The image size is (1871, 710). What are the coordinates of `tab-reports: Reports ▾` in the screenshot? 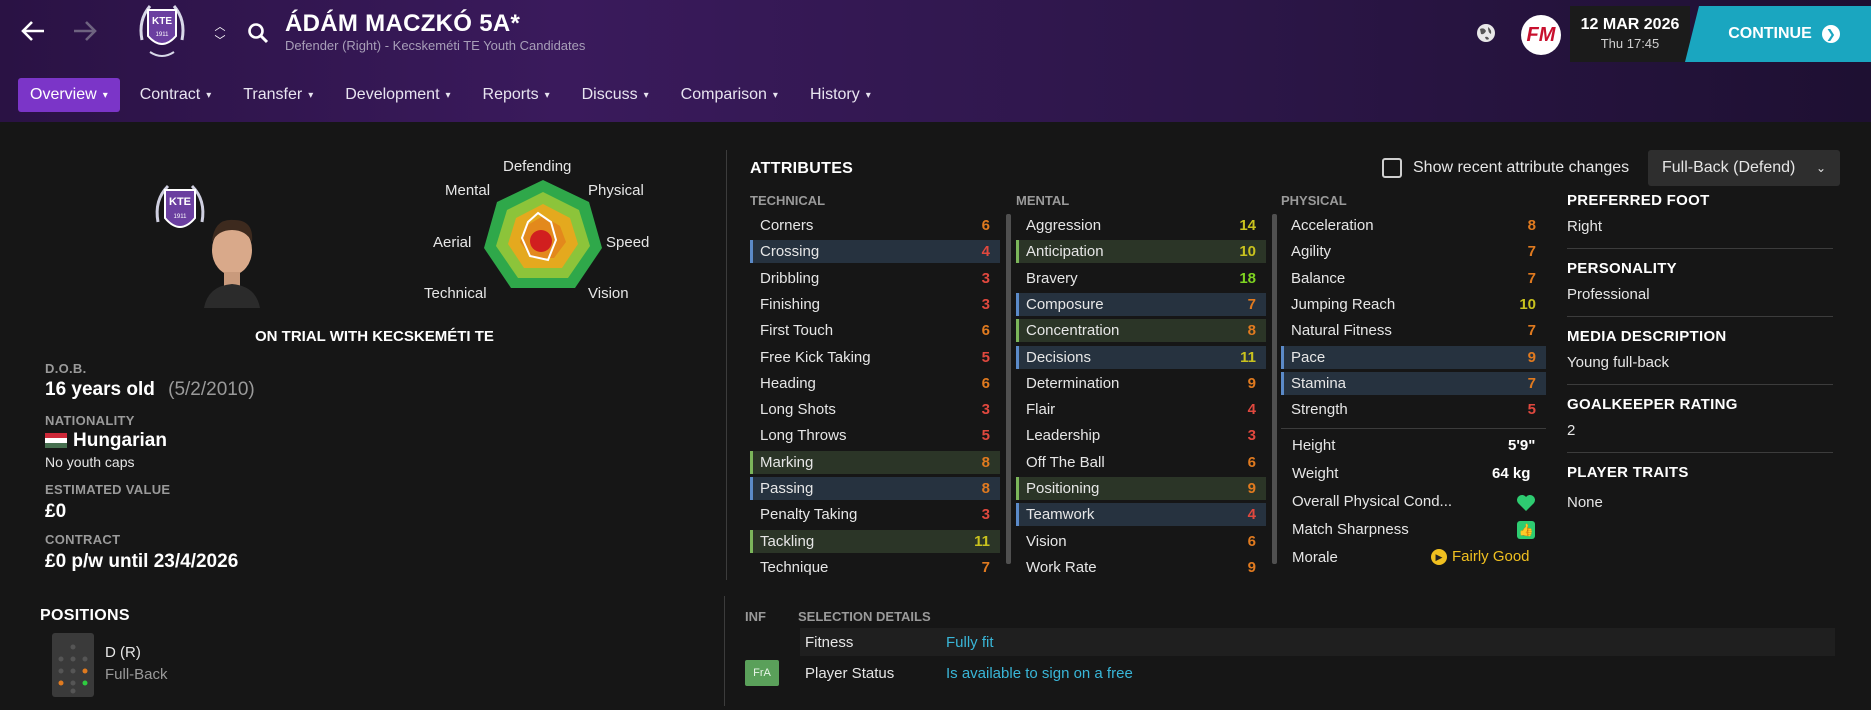 It's located at (516, 95).